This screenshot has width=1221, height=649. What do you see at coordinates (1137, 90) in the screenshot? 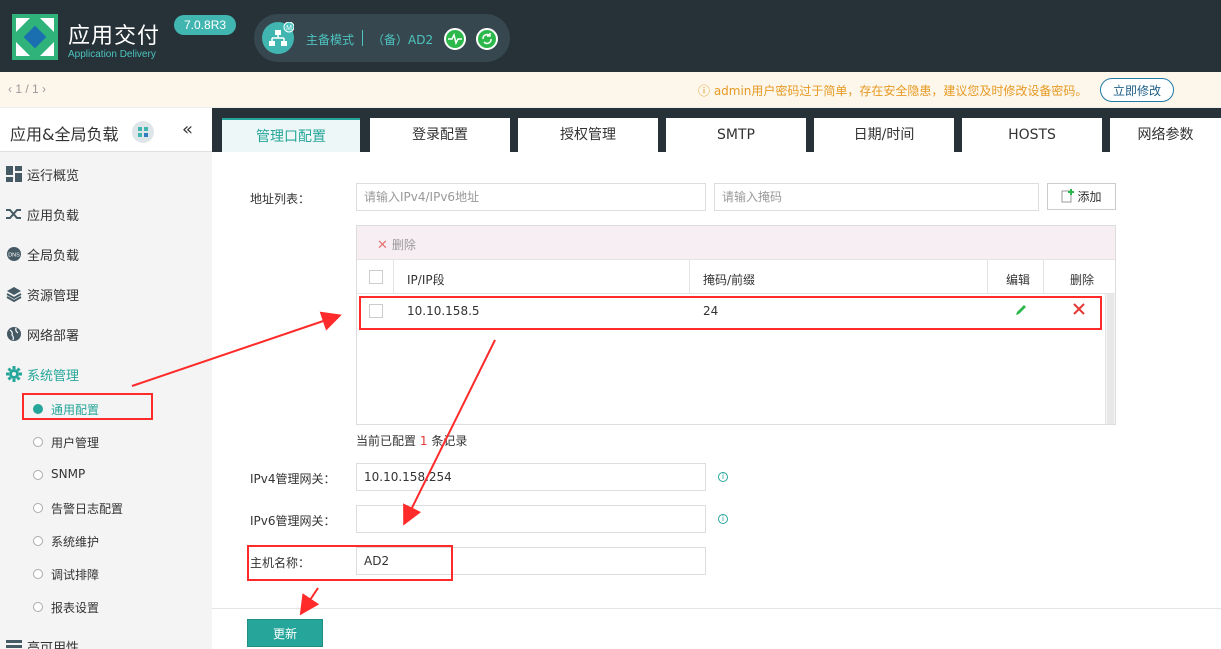
I see `change-password-button: 立即修改` at bounding box center [1137, 90].